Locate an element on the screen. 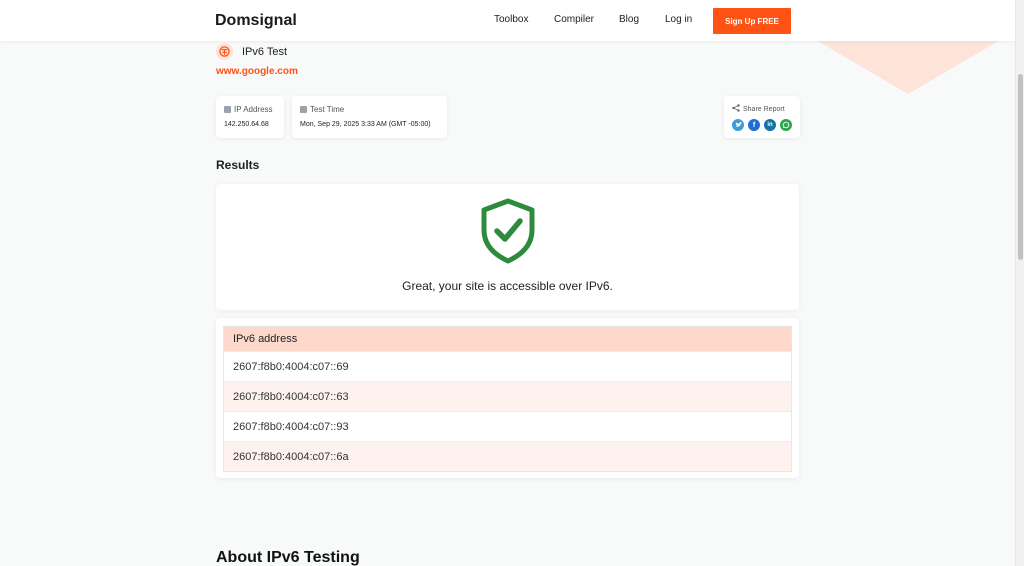 The height and width of the screenshot is (566, 1024). table-header: IPv6 address is located at coordinates (507, 339).